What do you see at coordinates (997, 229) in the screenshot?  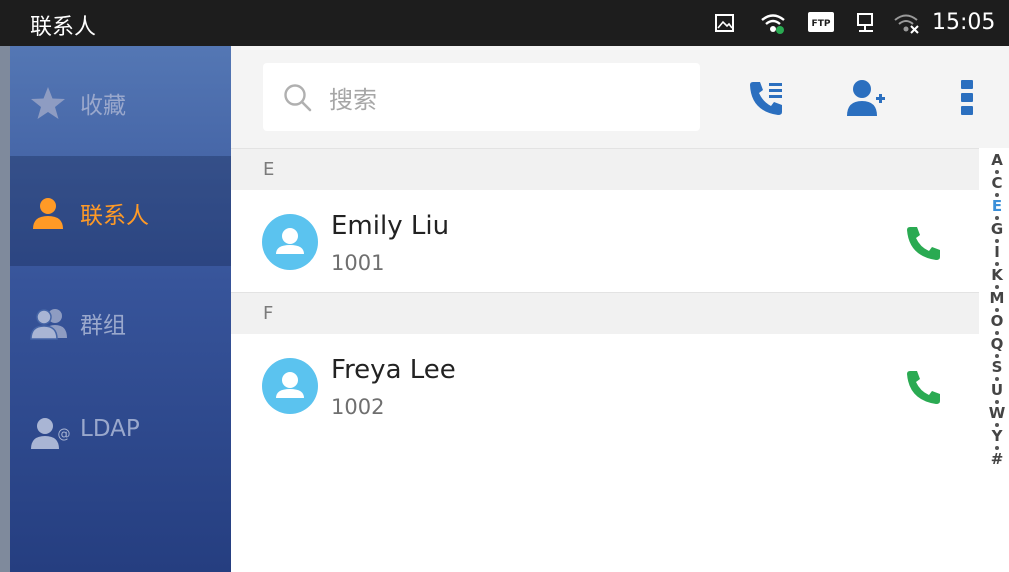 I see `index-letter-g: G` at bounding box center [997, 229].